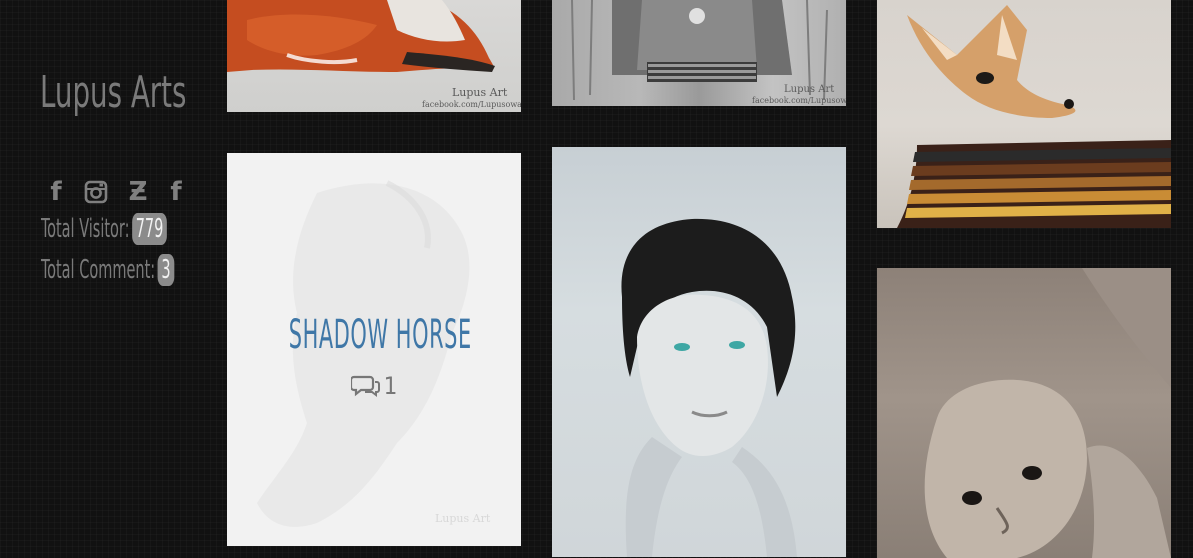  I want to click on site-title: Lupus Arts, so click(113, 93).